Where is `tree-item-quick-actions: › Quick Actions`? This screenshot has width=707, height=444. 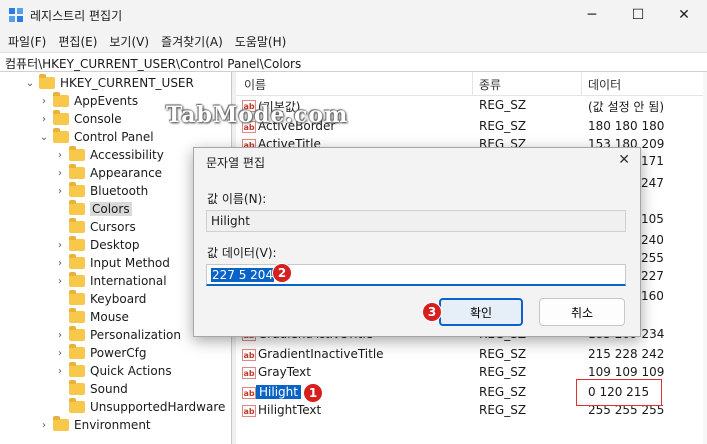
tree-item-quick-actions: › Quick Actions is located at coordinates (113, 371).